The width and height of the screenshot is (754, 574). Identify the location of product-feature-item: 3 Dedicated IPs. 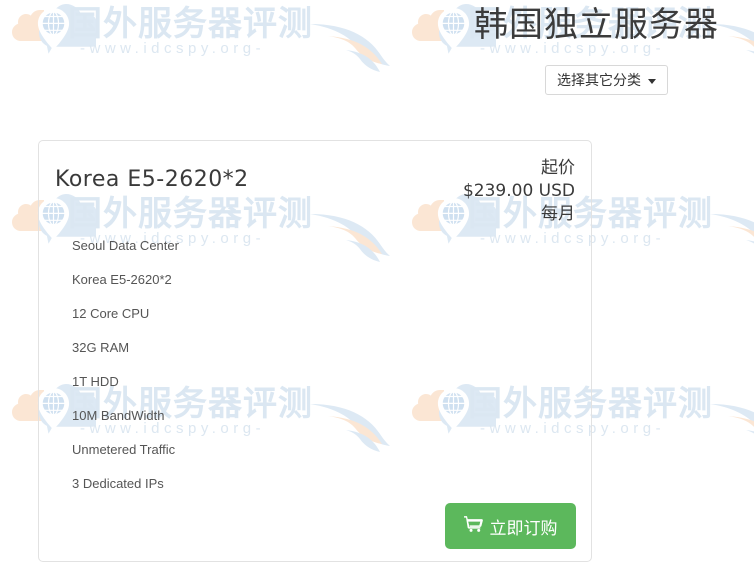
(118, 483).